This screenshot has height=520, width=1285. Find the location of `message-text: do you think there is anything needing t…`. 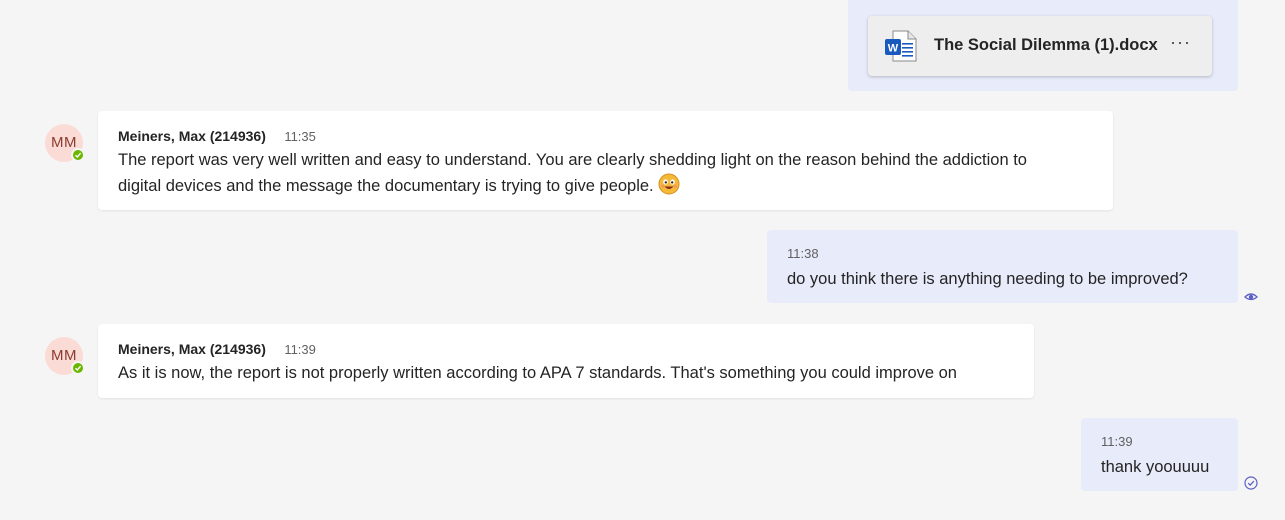

message-text: do you think there is anything needing t… is located at coordinates (987, 279).